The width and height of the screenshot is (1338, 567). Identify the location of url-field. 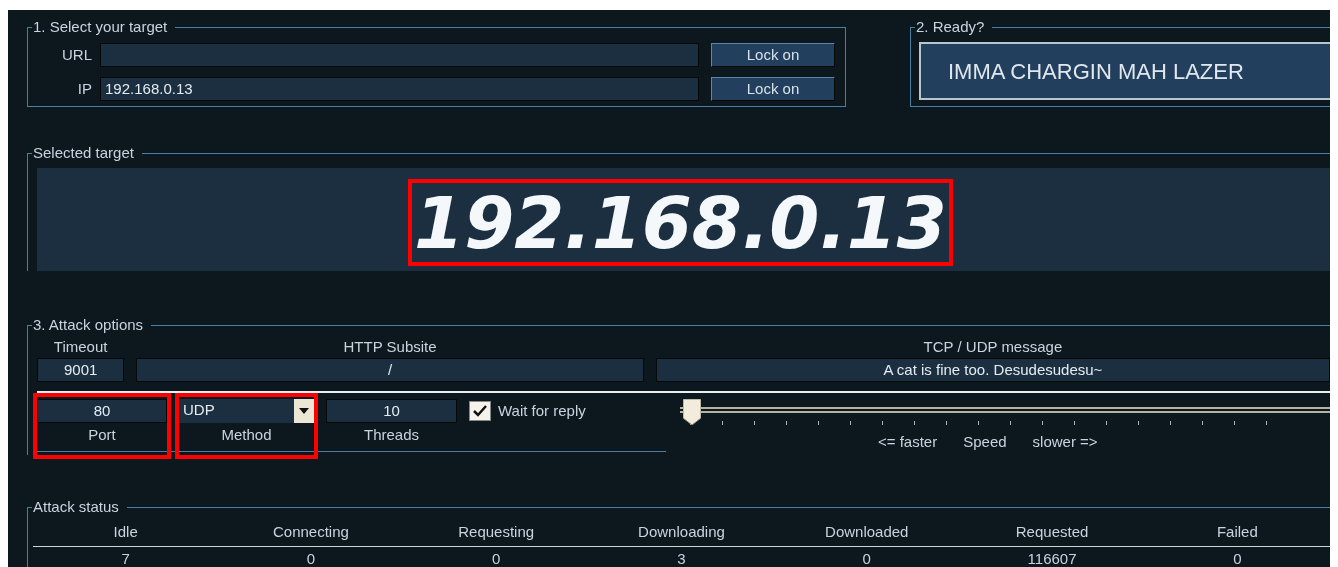
(399, 55).